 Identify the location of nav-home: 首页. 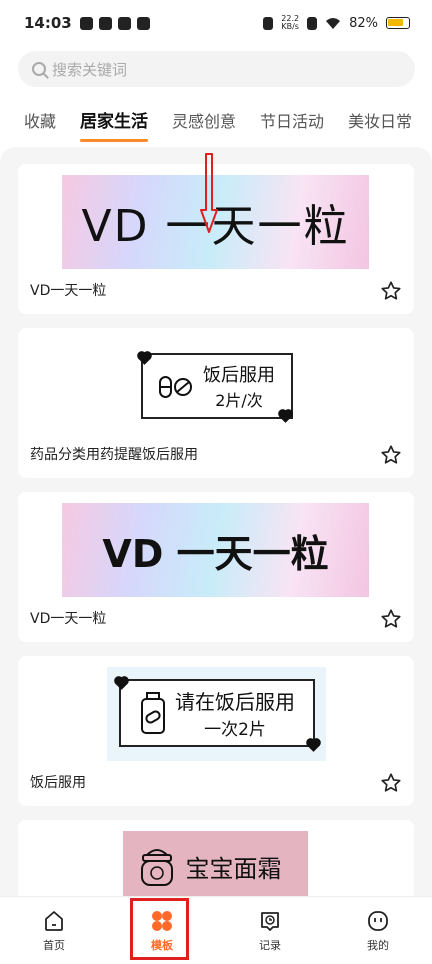
(54, 930).